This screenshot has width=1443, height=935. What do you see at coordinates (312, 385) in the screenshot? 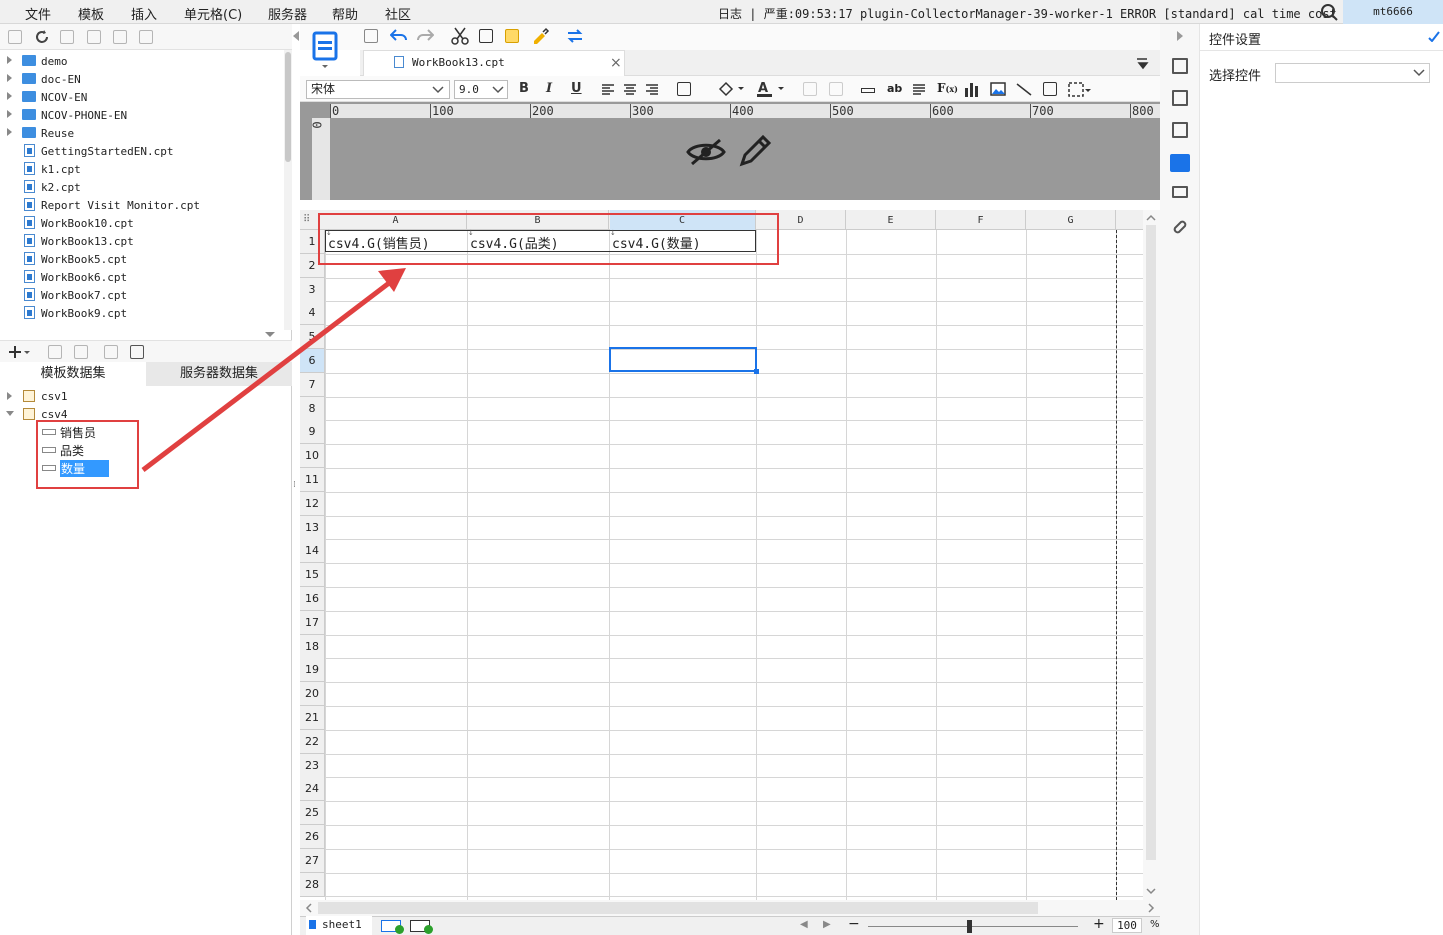
I see `row-header-7: 7` at bounding box center [312, 385].